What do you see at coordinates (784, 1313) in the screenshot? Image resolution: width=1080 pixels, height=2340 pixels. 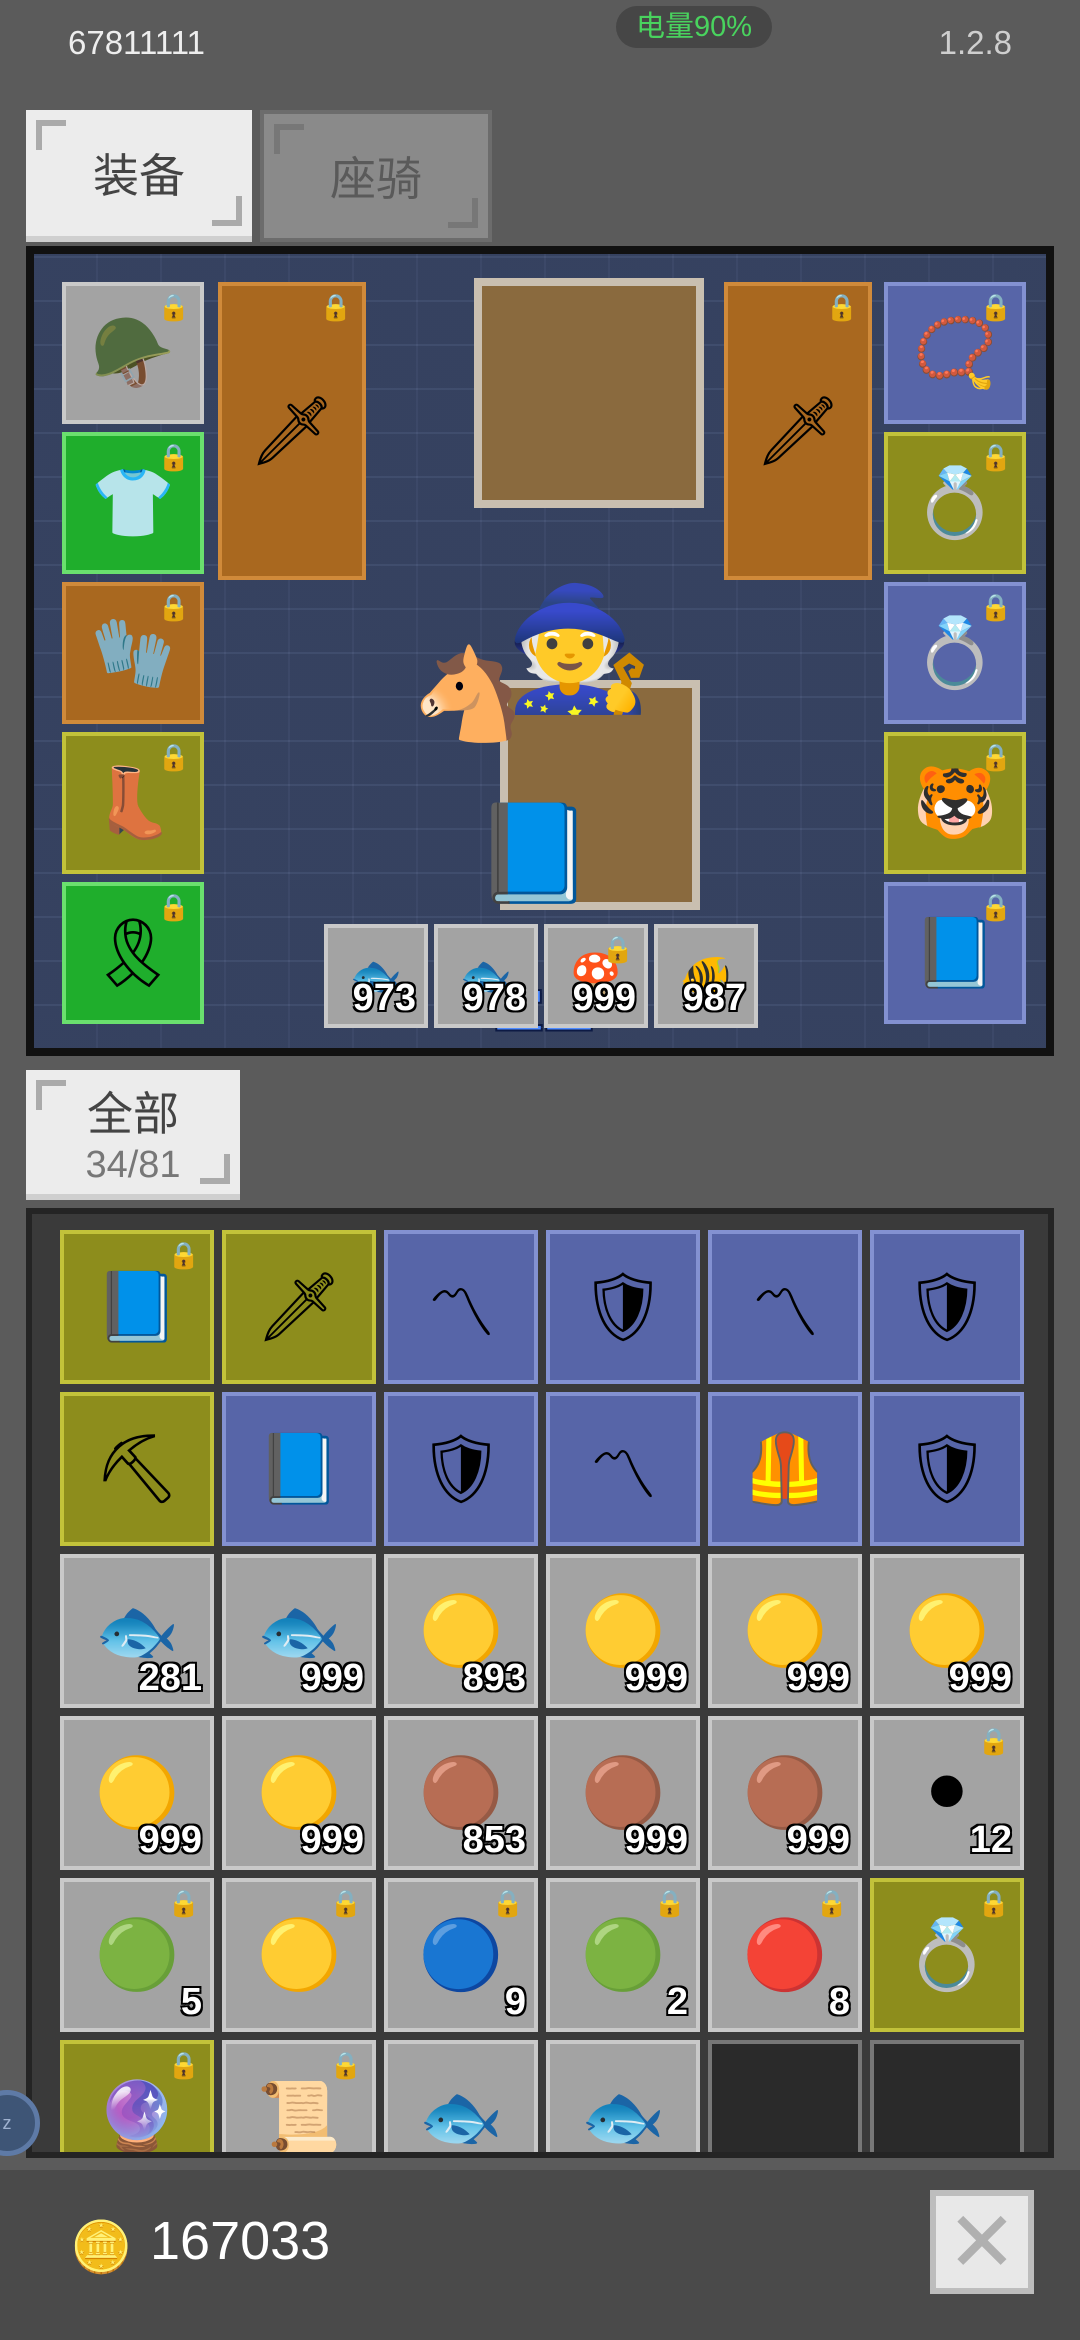 I see `red-boomerang-icon: 〽` at bounding box center [784, 1313].